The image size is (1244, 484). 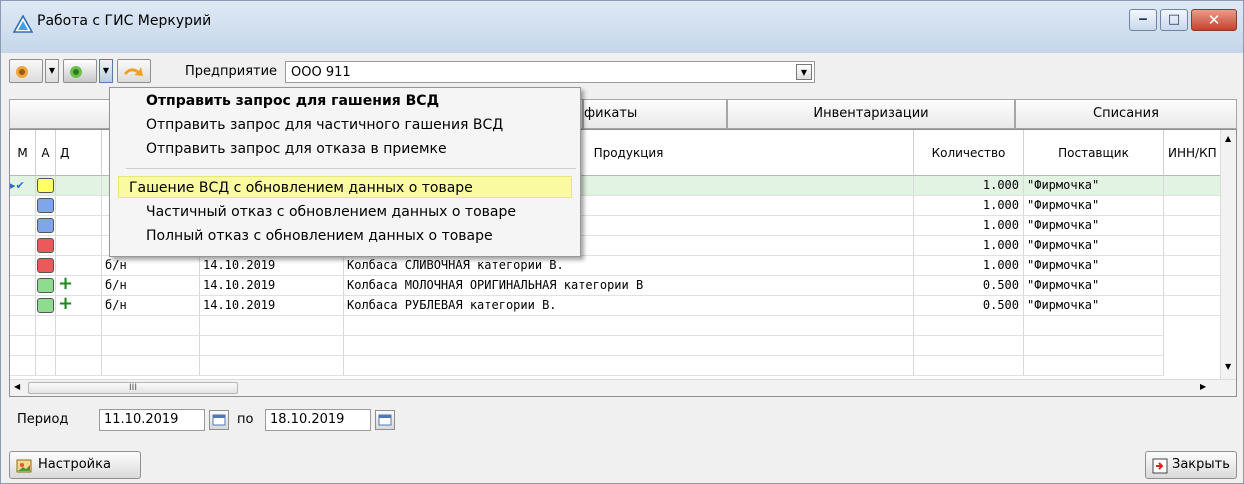 What do you see at coordinates (23, 153) in the screenshot?
I see `col-header-m: М` at bounding box center [23, 153].